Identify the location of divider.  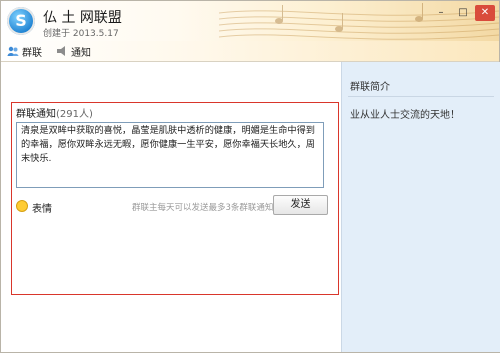
(421, 96).